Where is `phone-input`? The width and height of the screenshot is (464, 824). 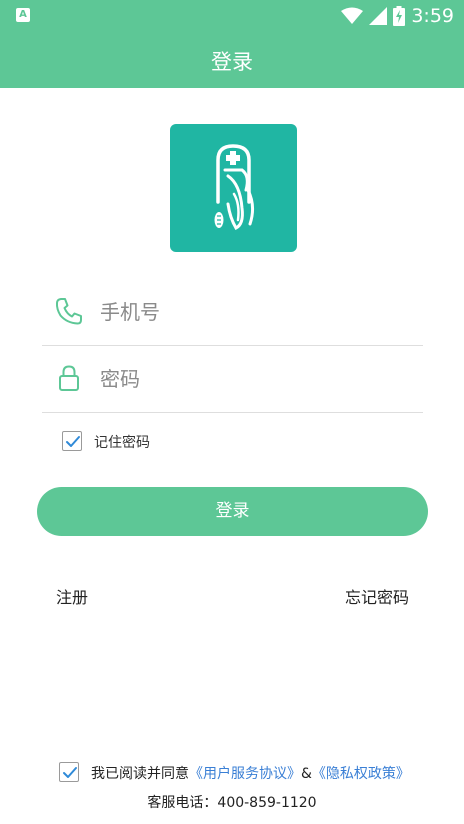
phone-input is located at coordinates (255, 312).